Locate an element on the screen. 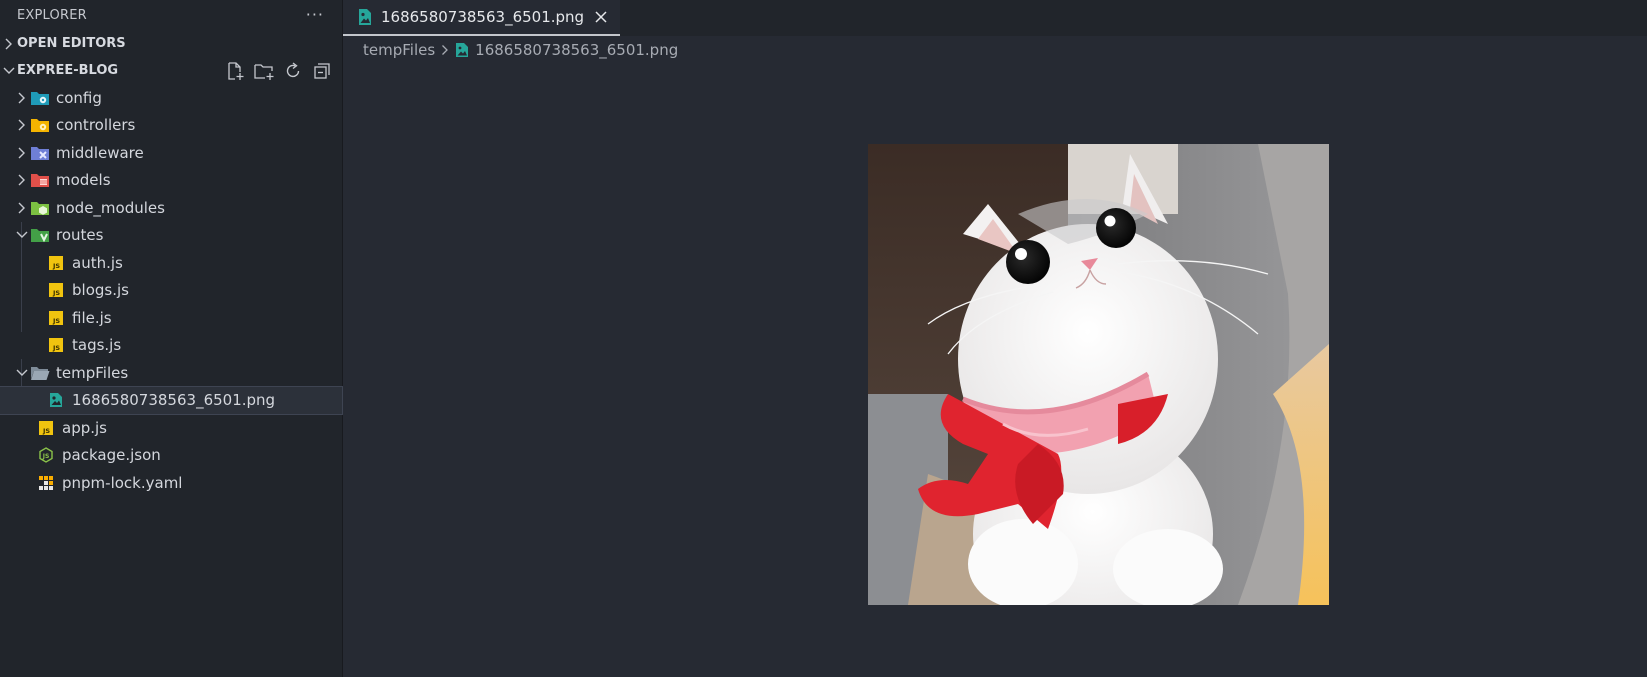  tree-label: 1686580738563_6501.png is located at coordinates (174, 400).